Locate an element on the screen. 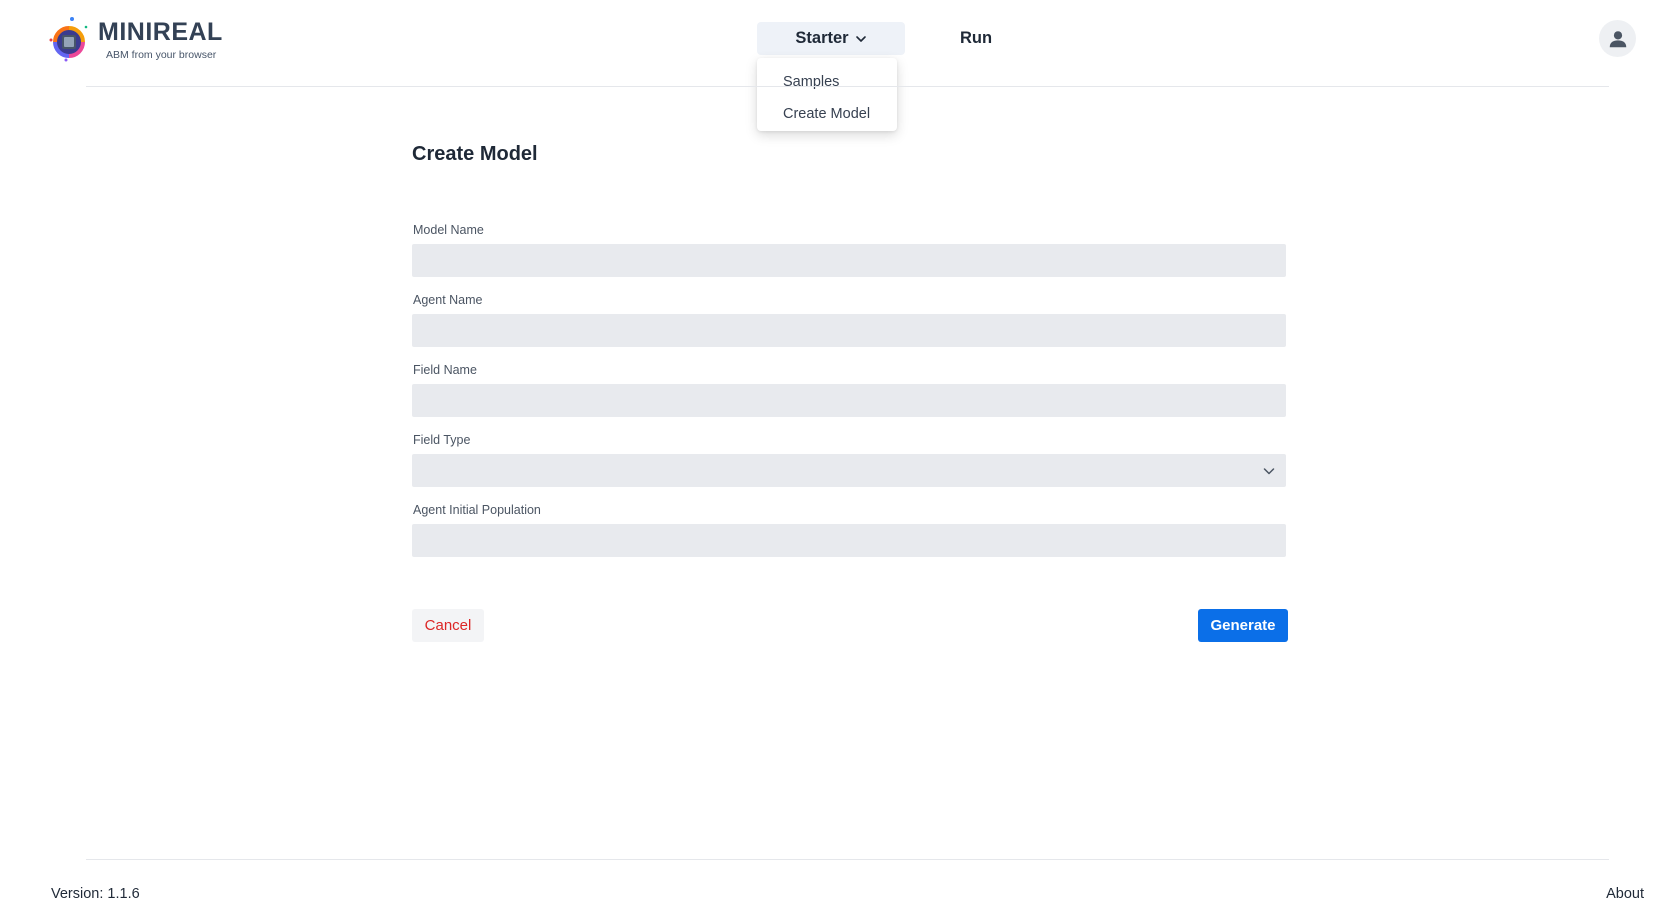  nav-run-label: Run is located at coordinates (976, 38).